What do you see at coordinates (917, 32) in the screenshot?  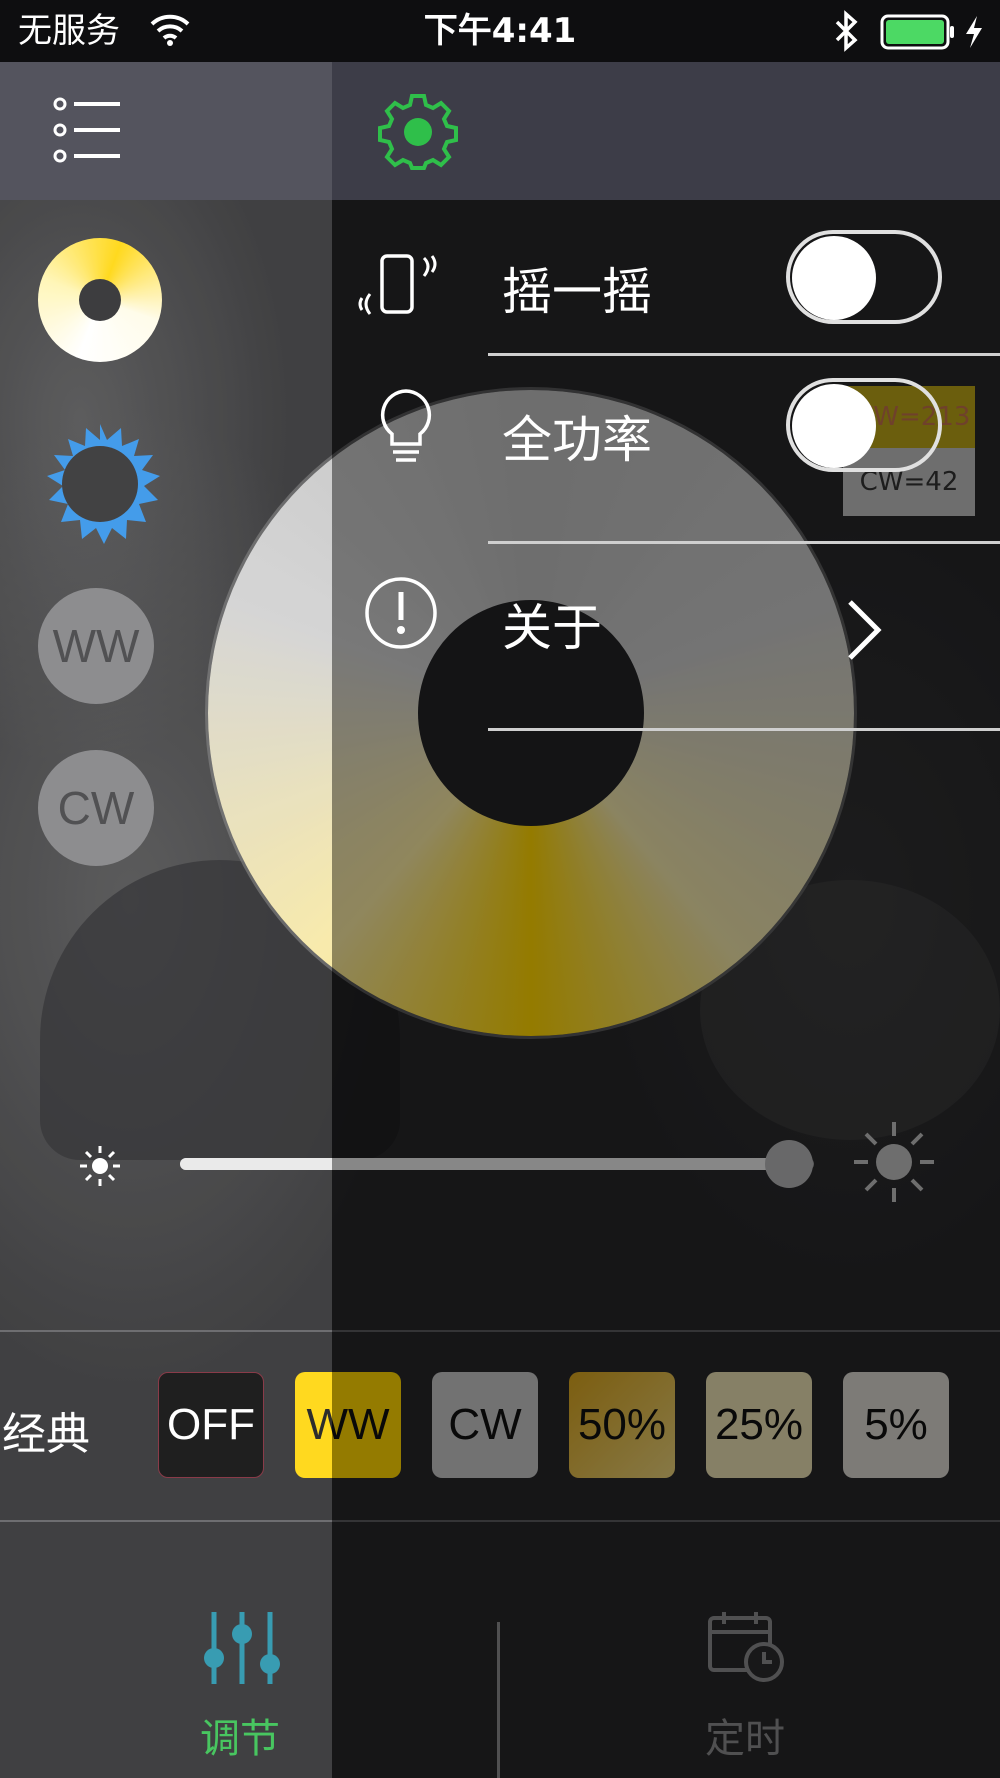 I see `battery-icon` at bounding box center [917, 32].